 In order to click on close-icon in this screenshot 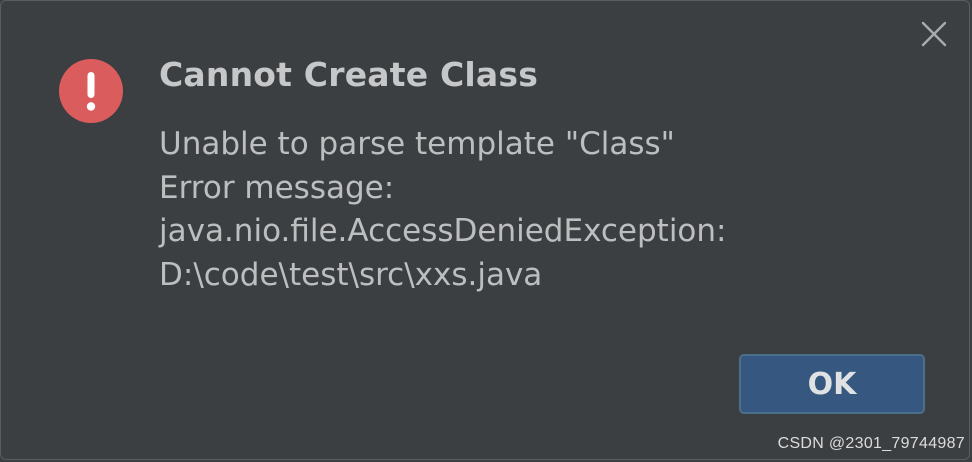, I will do `click(934, 34)`.